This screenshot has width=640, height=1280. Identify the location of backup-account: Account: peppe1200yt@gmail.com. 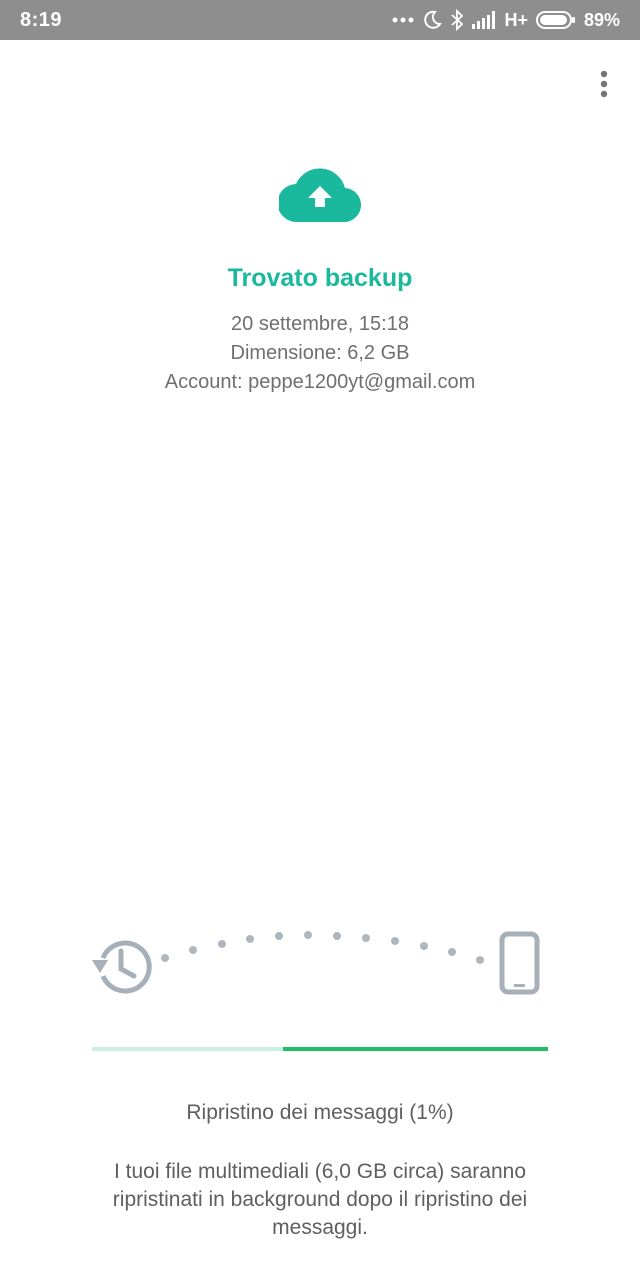
(320, 382).